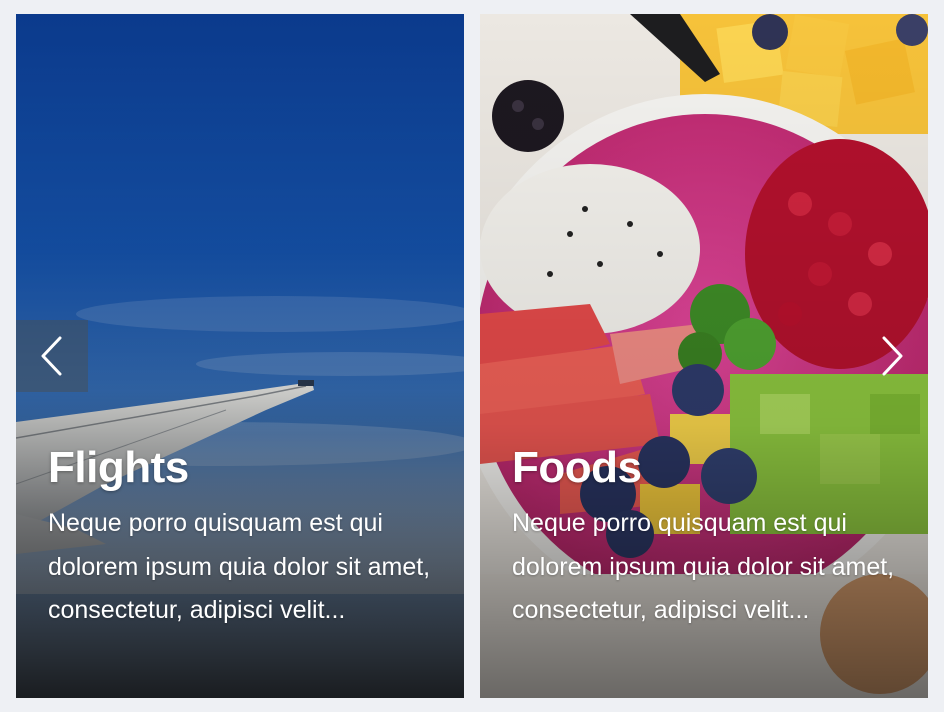  I want to click on chevron-left-icon, so click(51, 356).